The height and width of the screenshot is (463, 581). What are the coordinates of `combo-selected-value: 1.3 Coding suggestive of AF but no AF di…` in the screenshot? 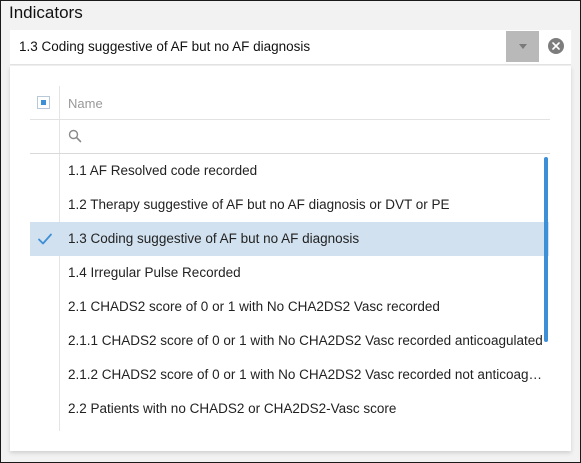 It's located at (165, 46).